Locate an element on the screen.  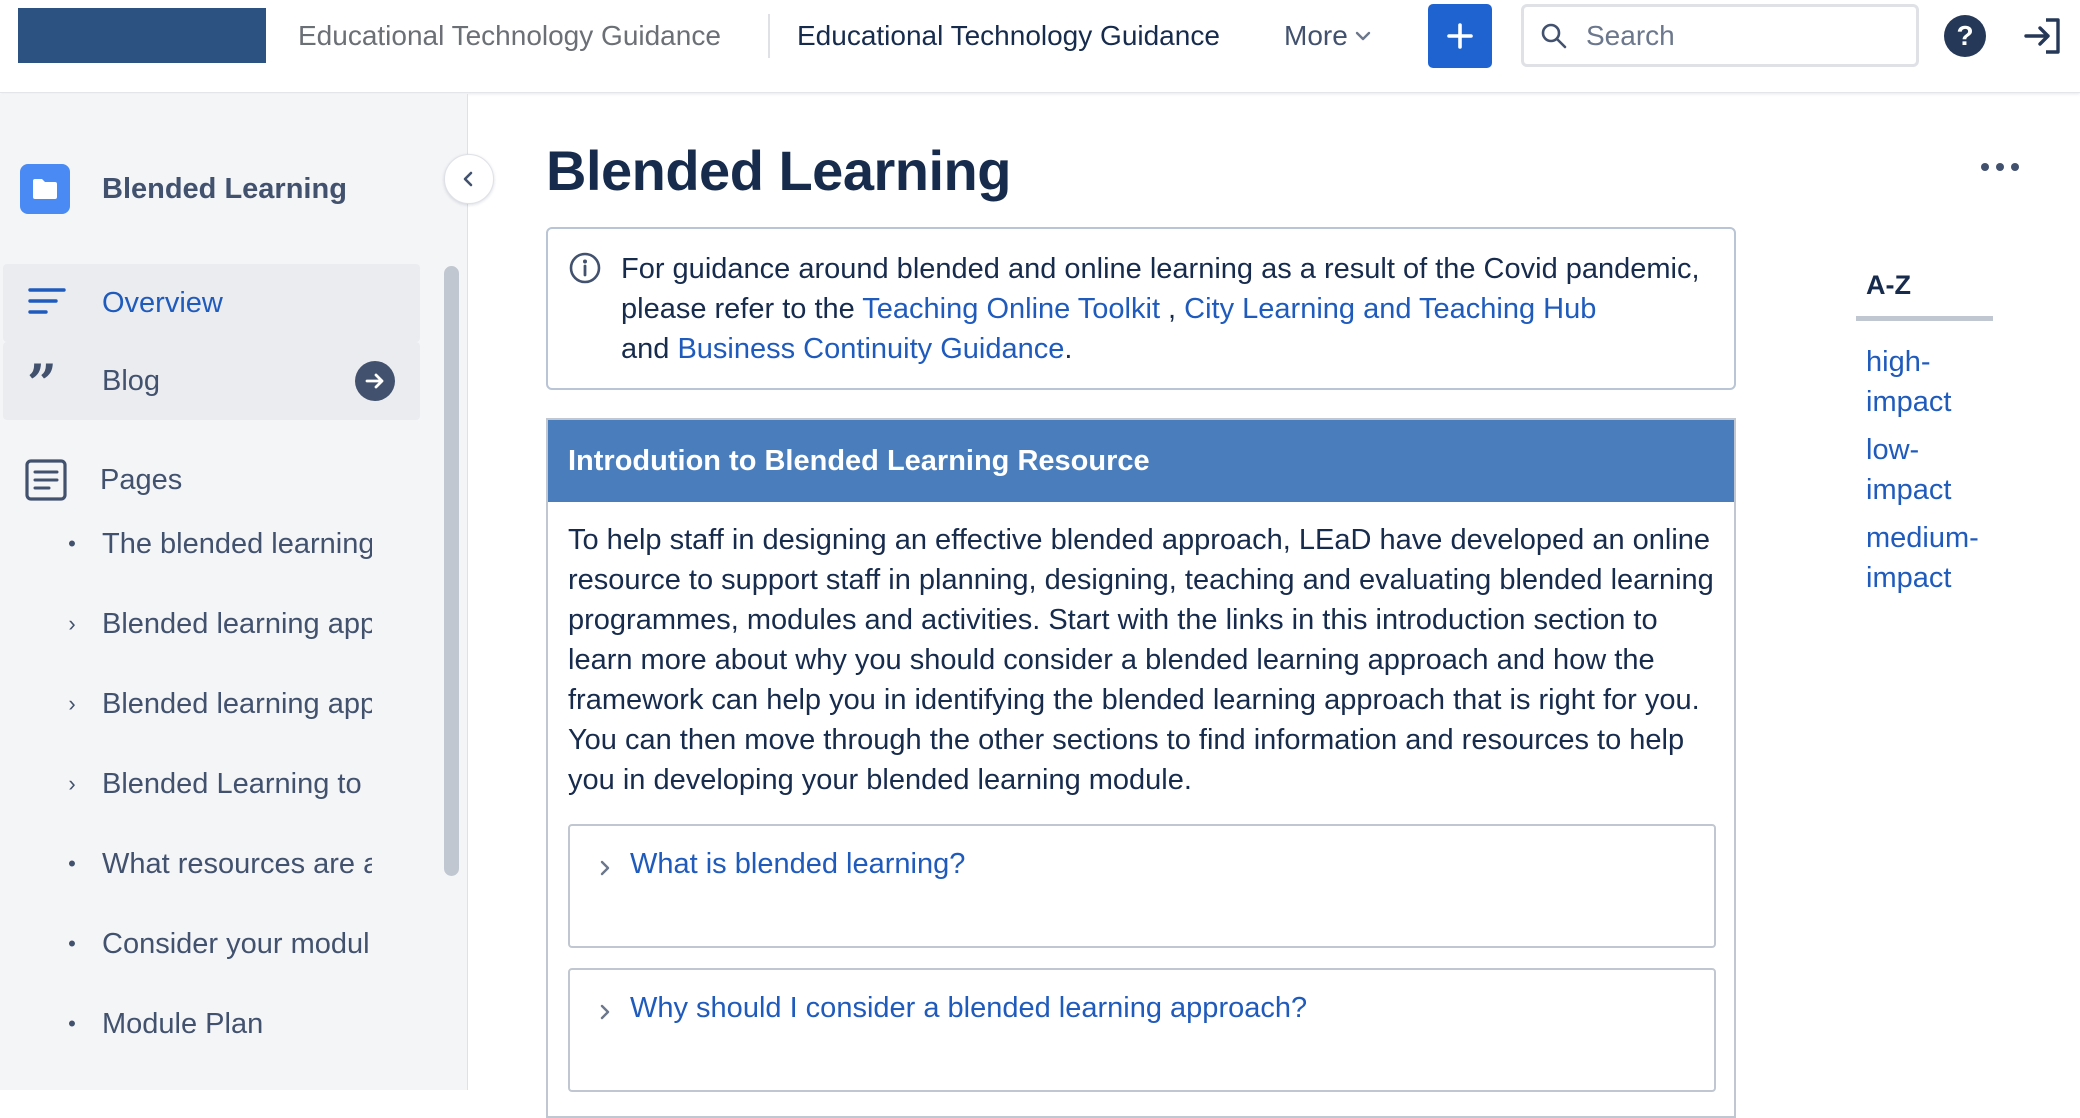
page-tree-item: › Blended Learning to is located at coordinates (190, 784).